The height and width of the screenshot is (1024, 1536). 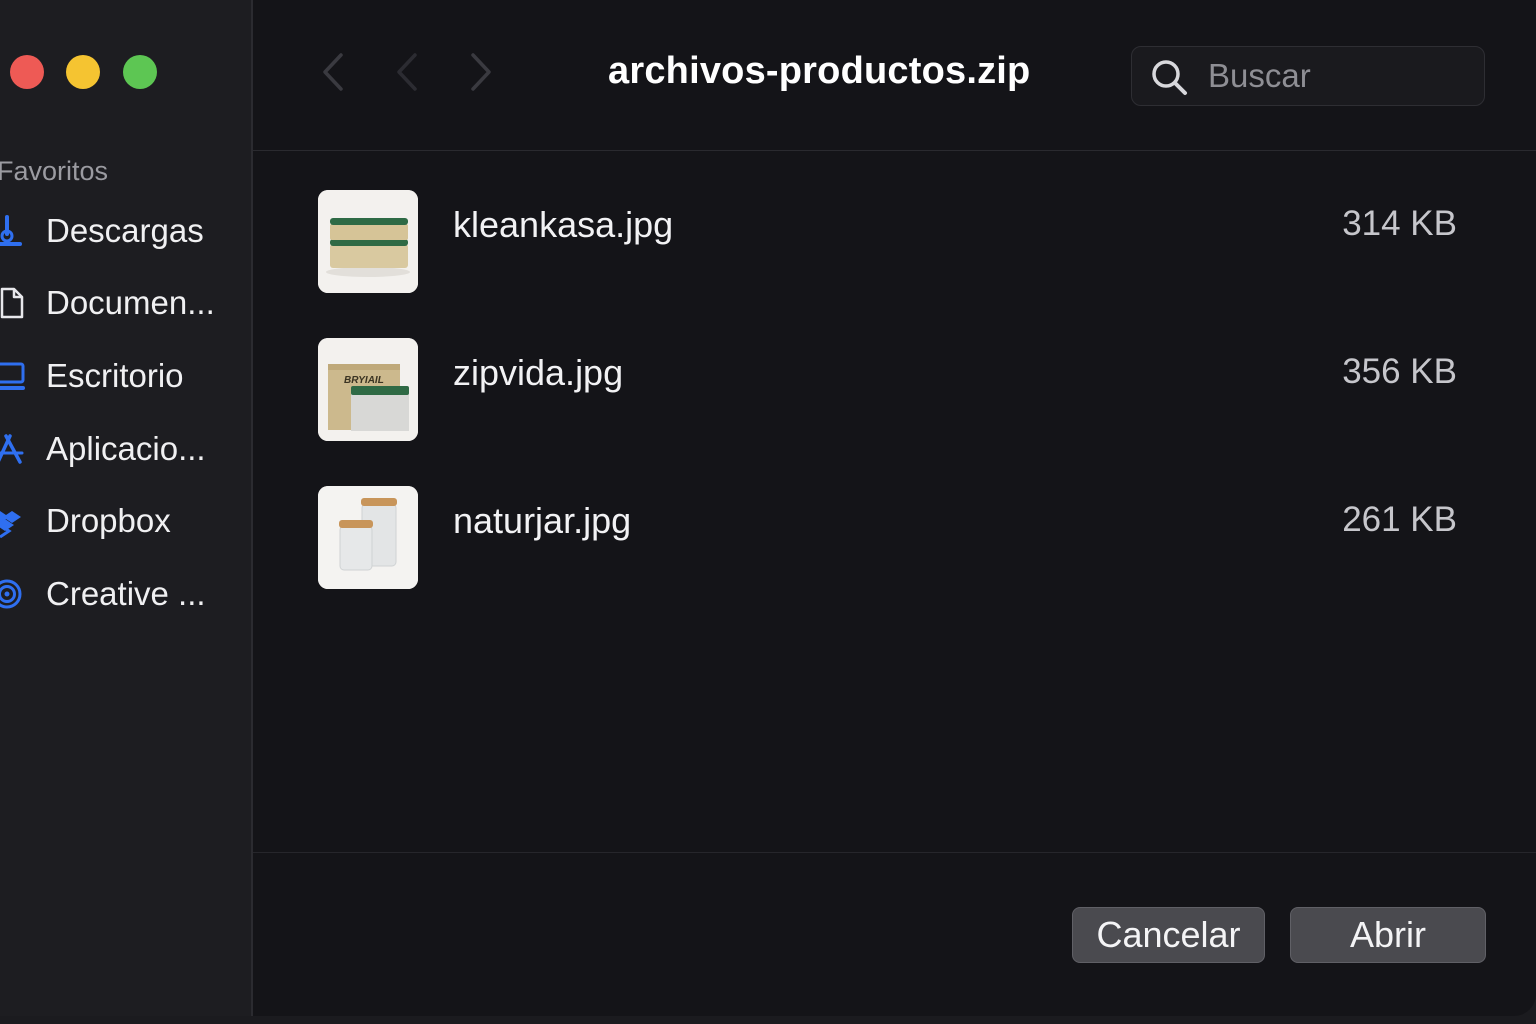 What do you see at coordinates (364, 380) in the screenshot?
I see `box-brand-text: BRYIAIL` at bounding box center [364, 380].